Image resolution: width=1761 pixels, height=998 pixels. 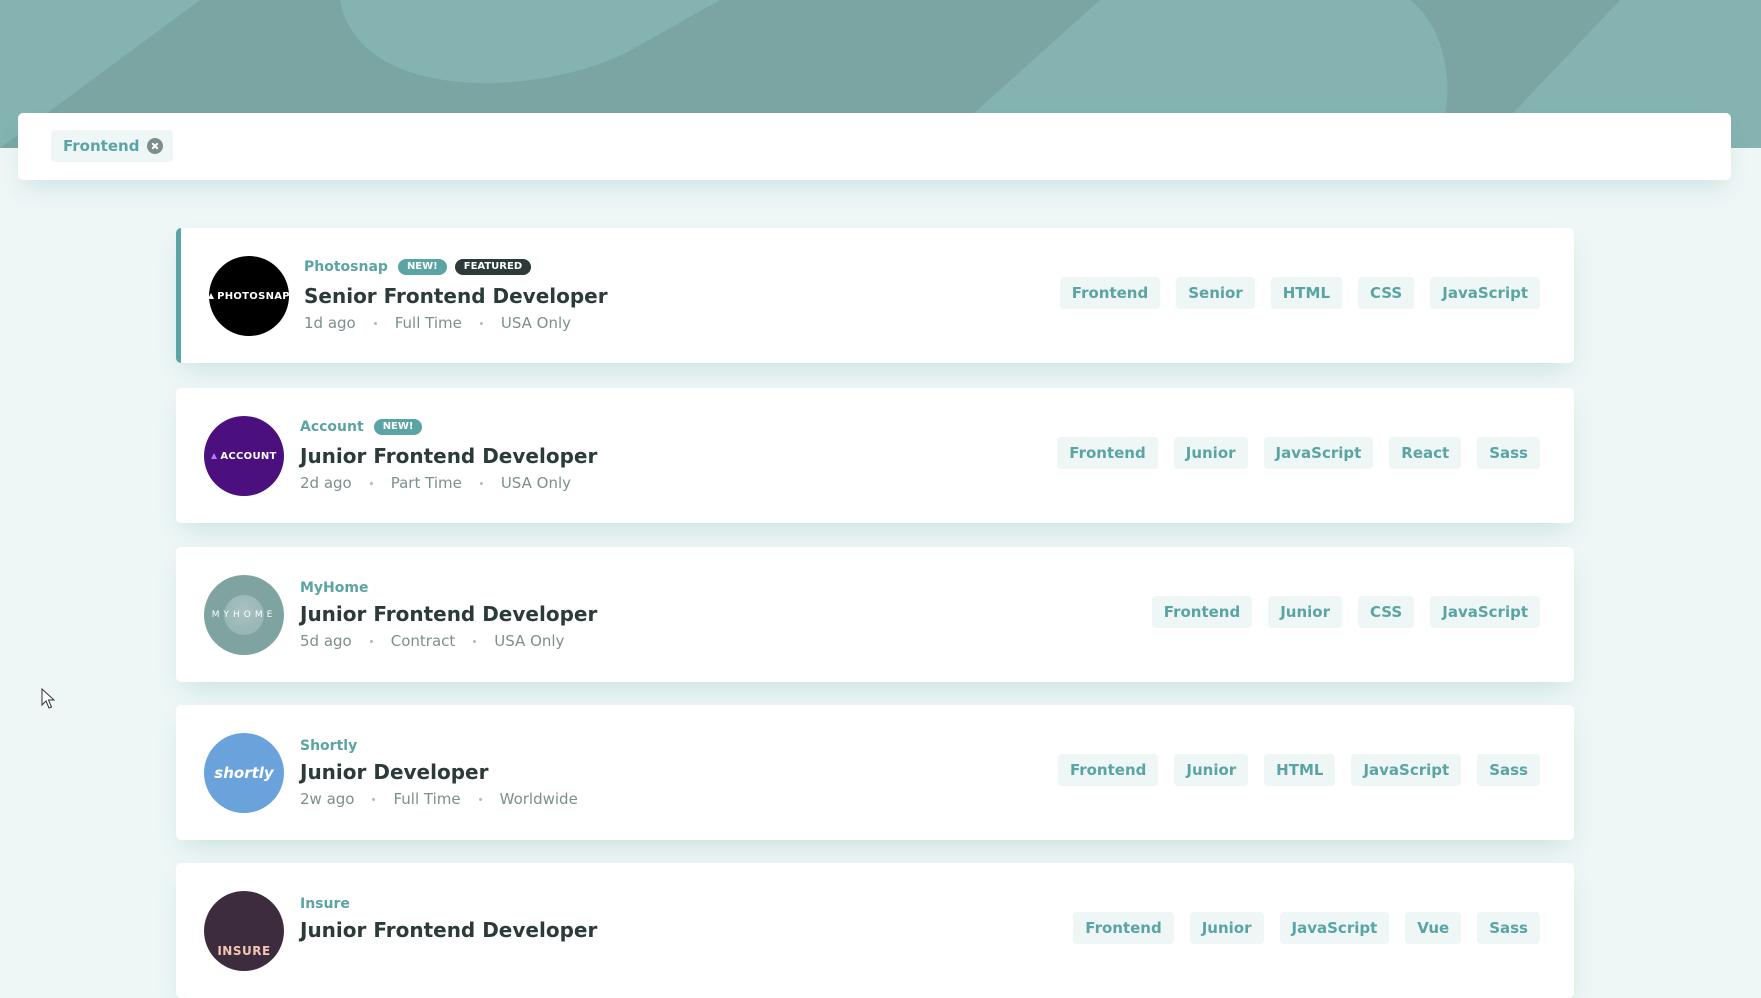 I want to click on company-name: MyHome, so click(x=334, y=588).